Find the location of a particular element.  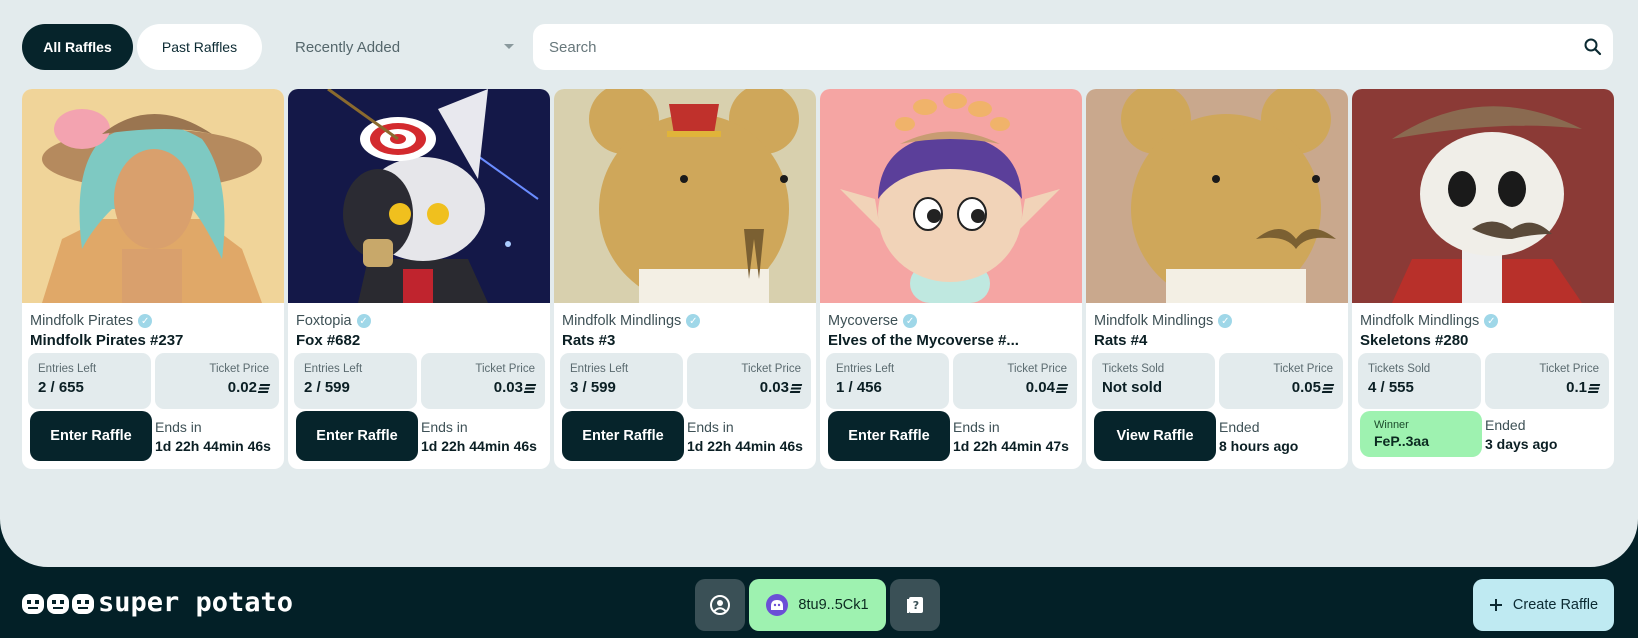

past-raffles-tab: Past Raffles is located at coordinates (199, 47).